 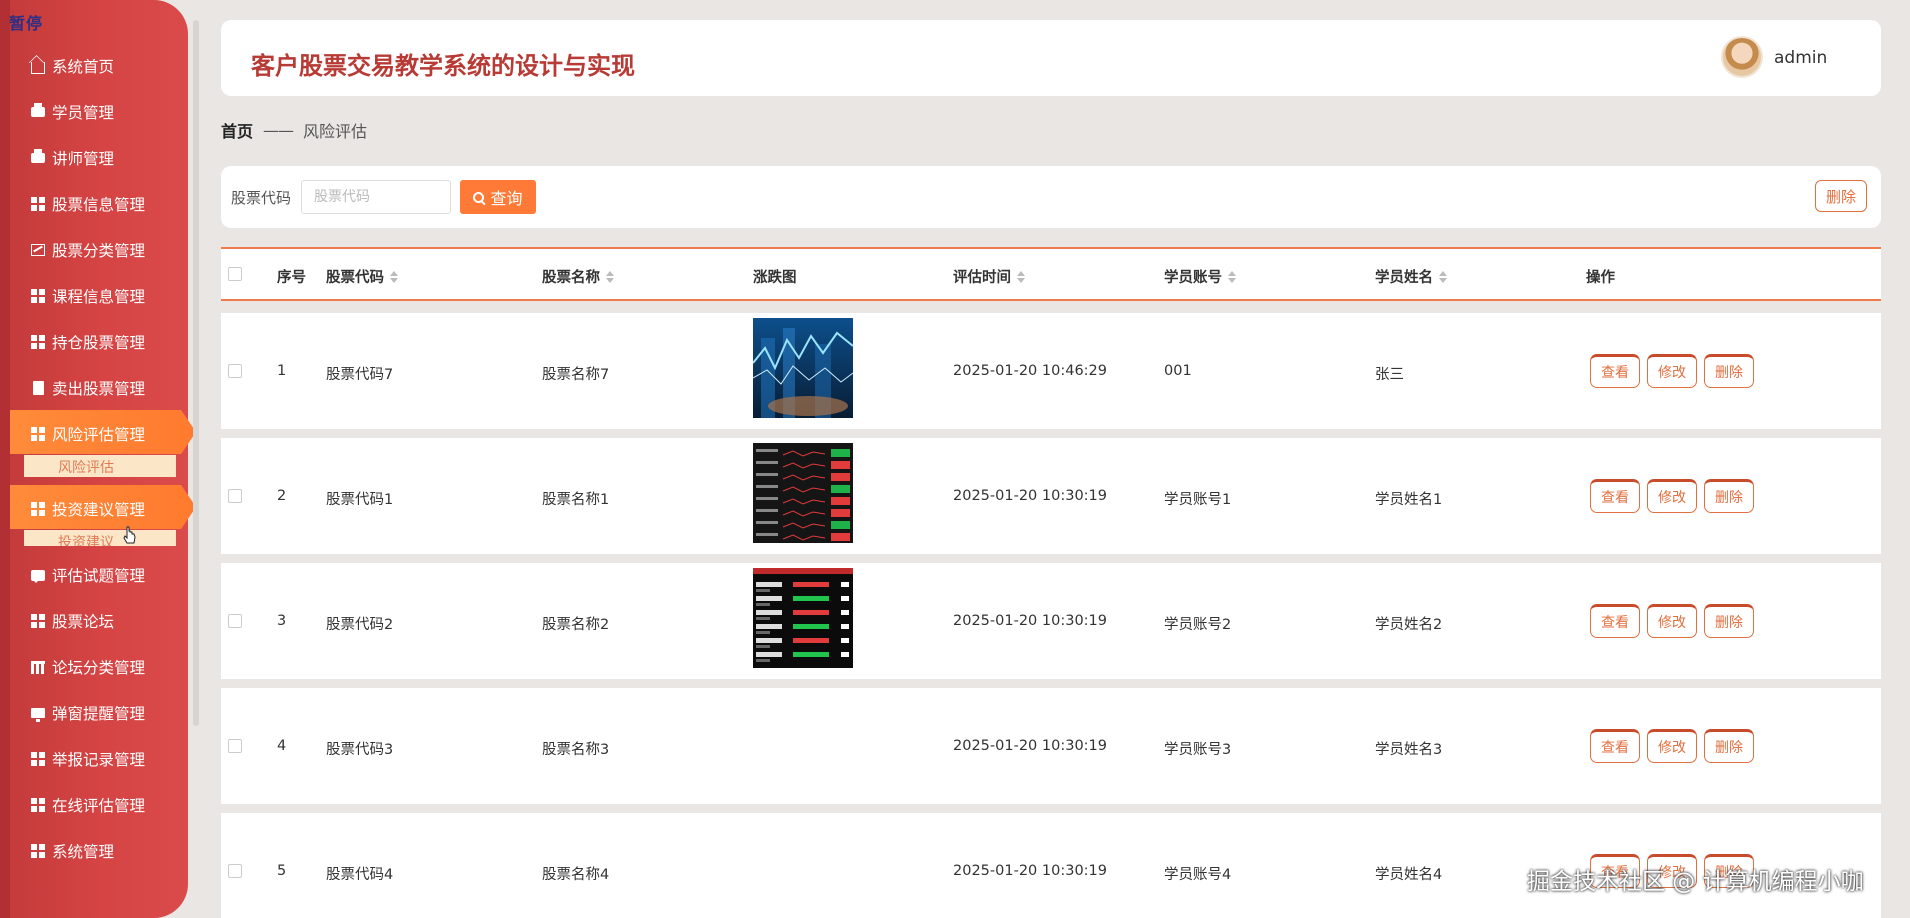 I want to click on sidebar-item-10: 投资建议管理, so click(x=87, y=509).